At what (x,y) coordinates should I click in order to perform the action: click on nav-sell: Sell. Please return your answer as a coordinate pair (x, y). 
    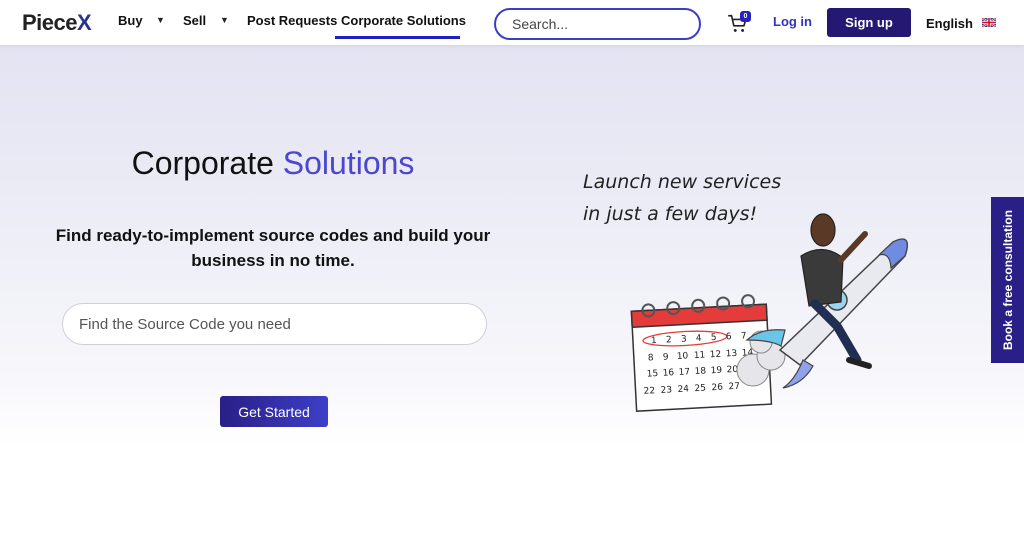
    Looking at the image, I should click on (194, 20).